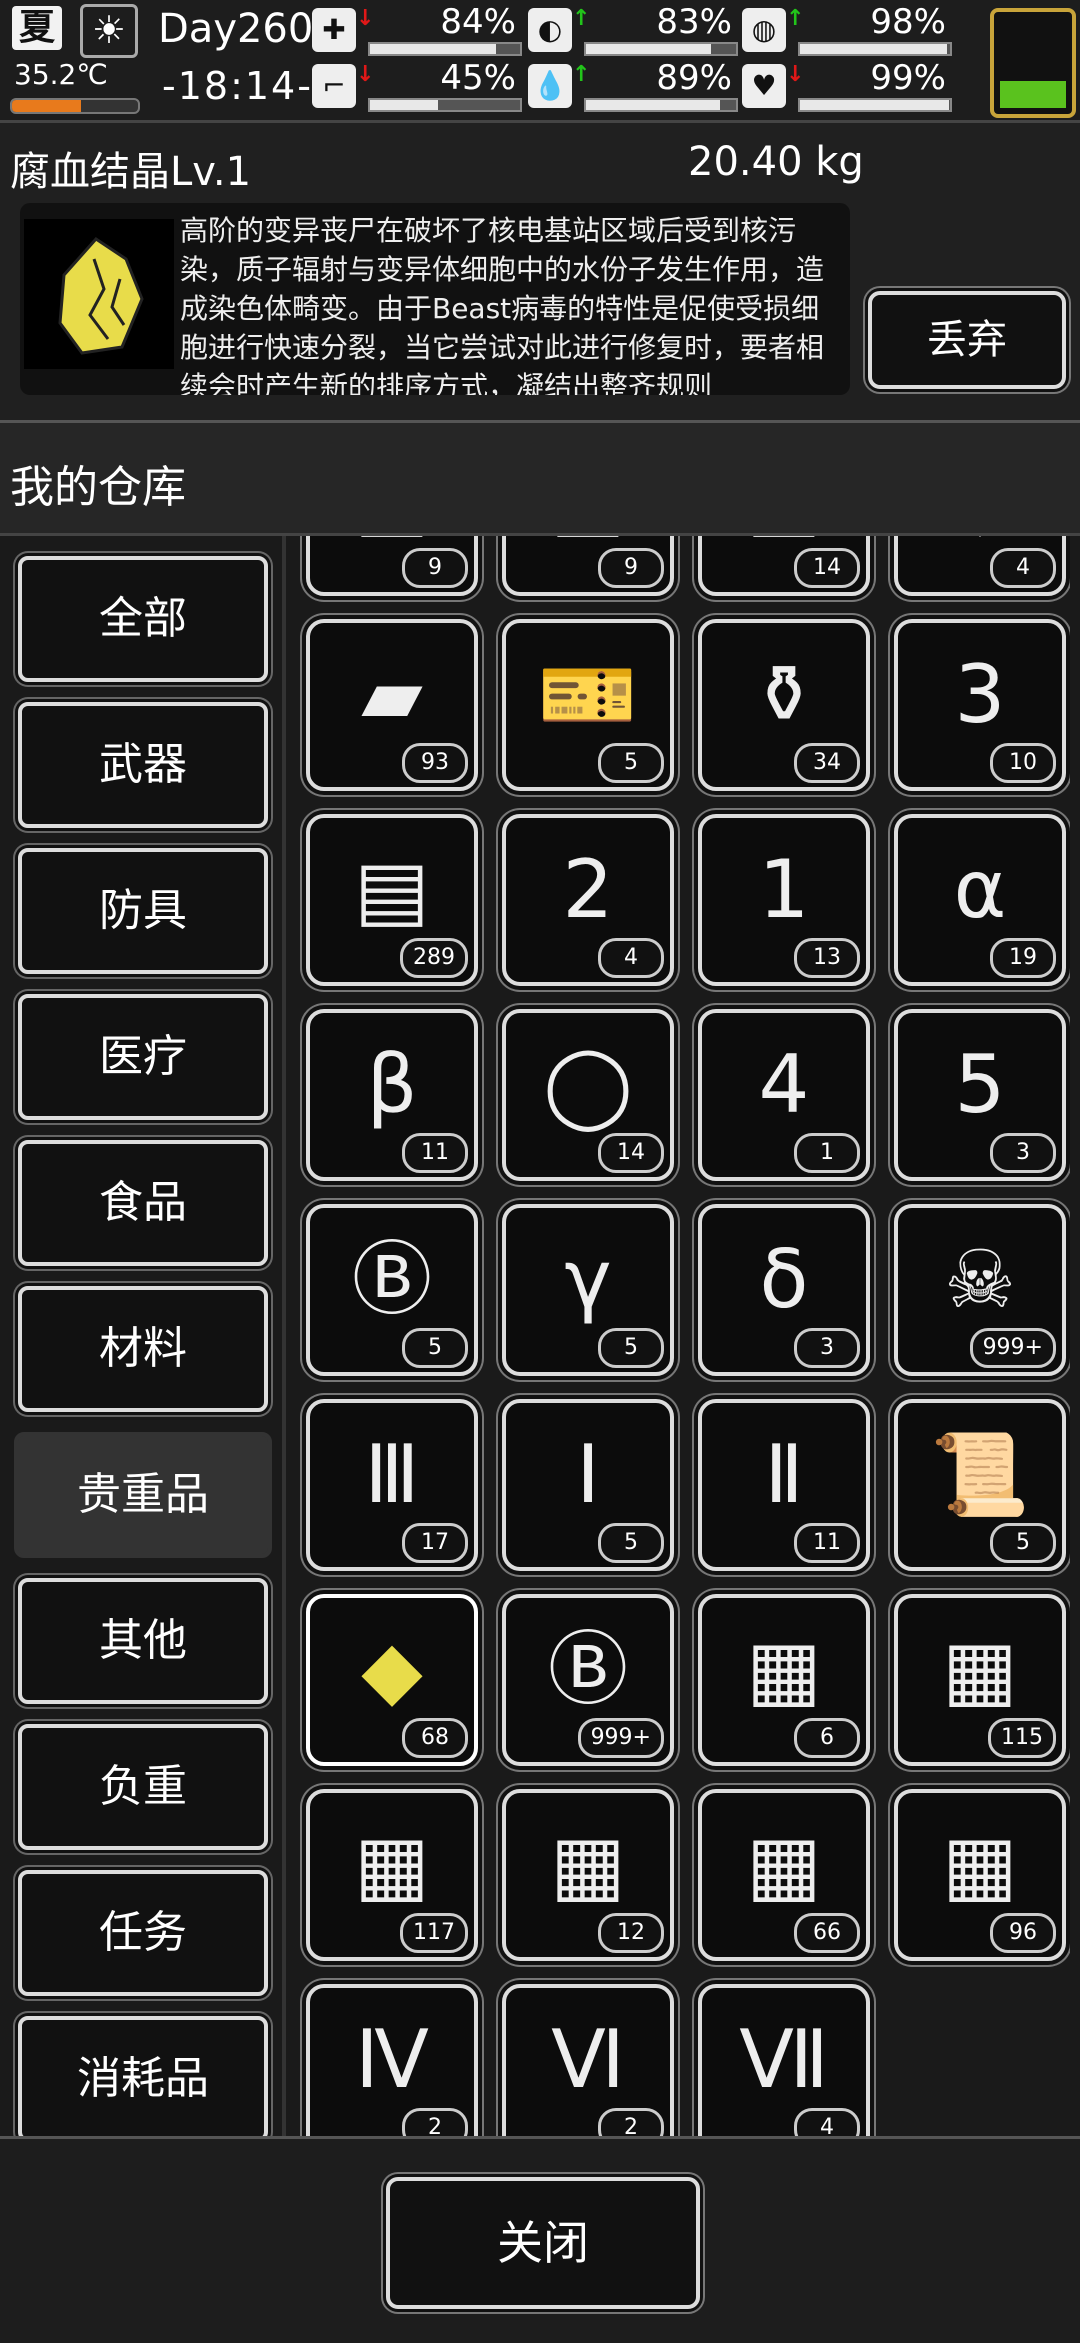  I want to click on category-tab: 消耗品, so click(143, 2079).